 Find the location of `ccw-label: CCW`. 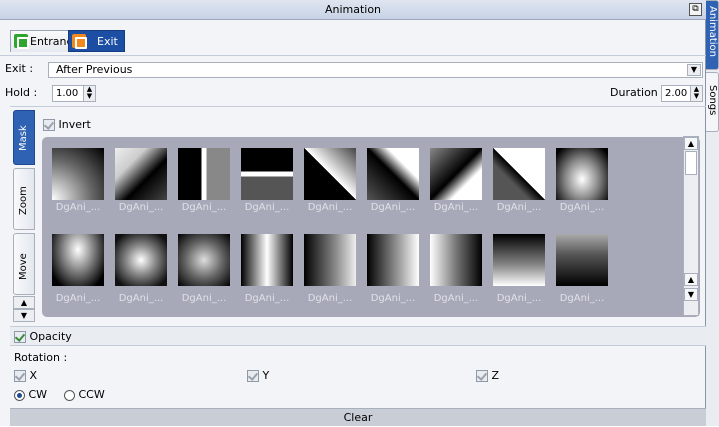

ccw-label: CCW is located at coordinates (91, 394).